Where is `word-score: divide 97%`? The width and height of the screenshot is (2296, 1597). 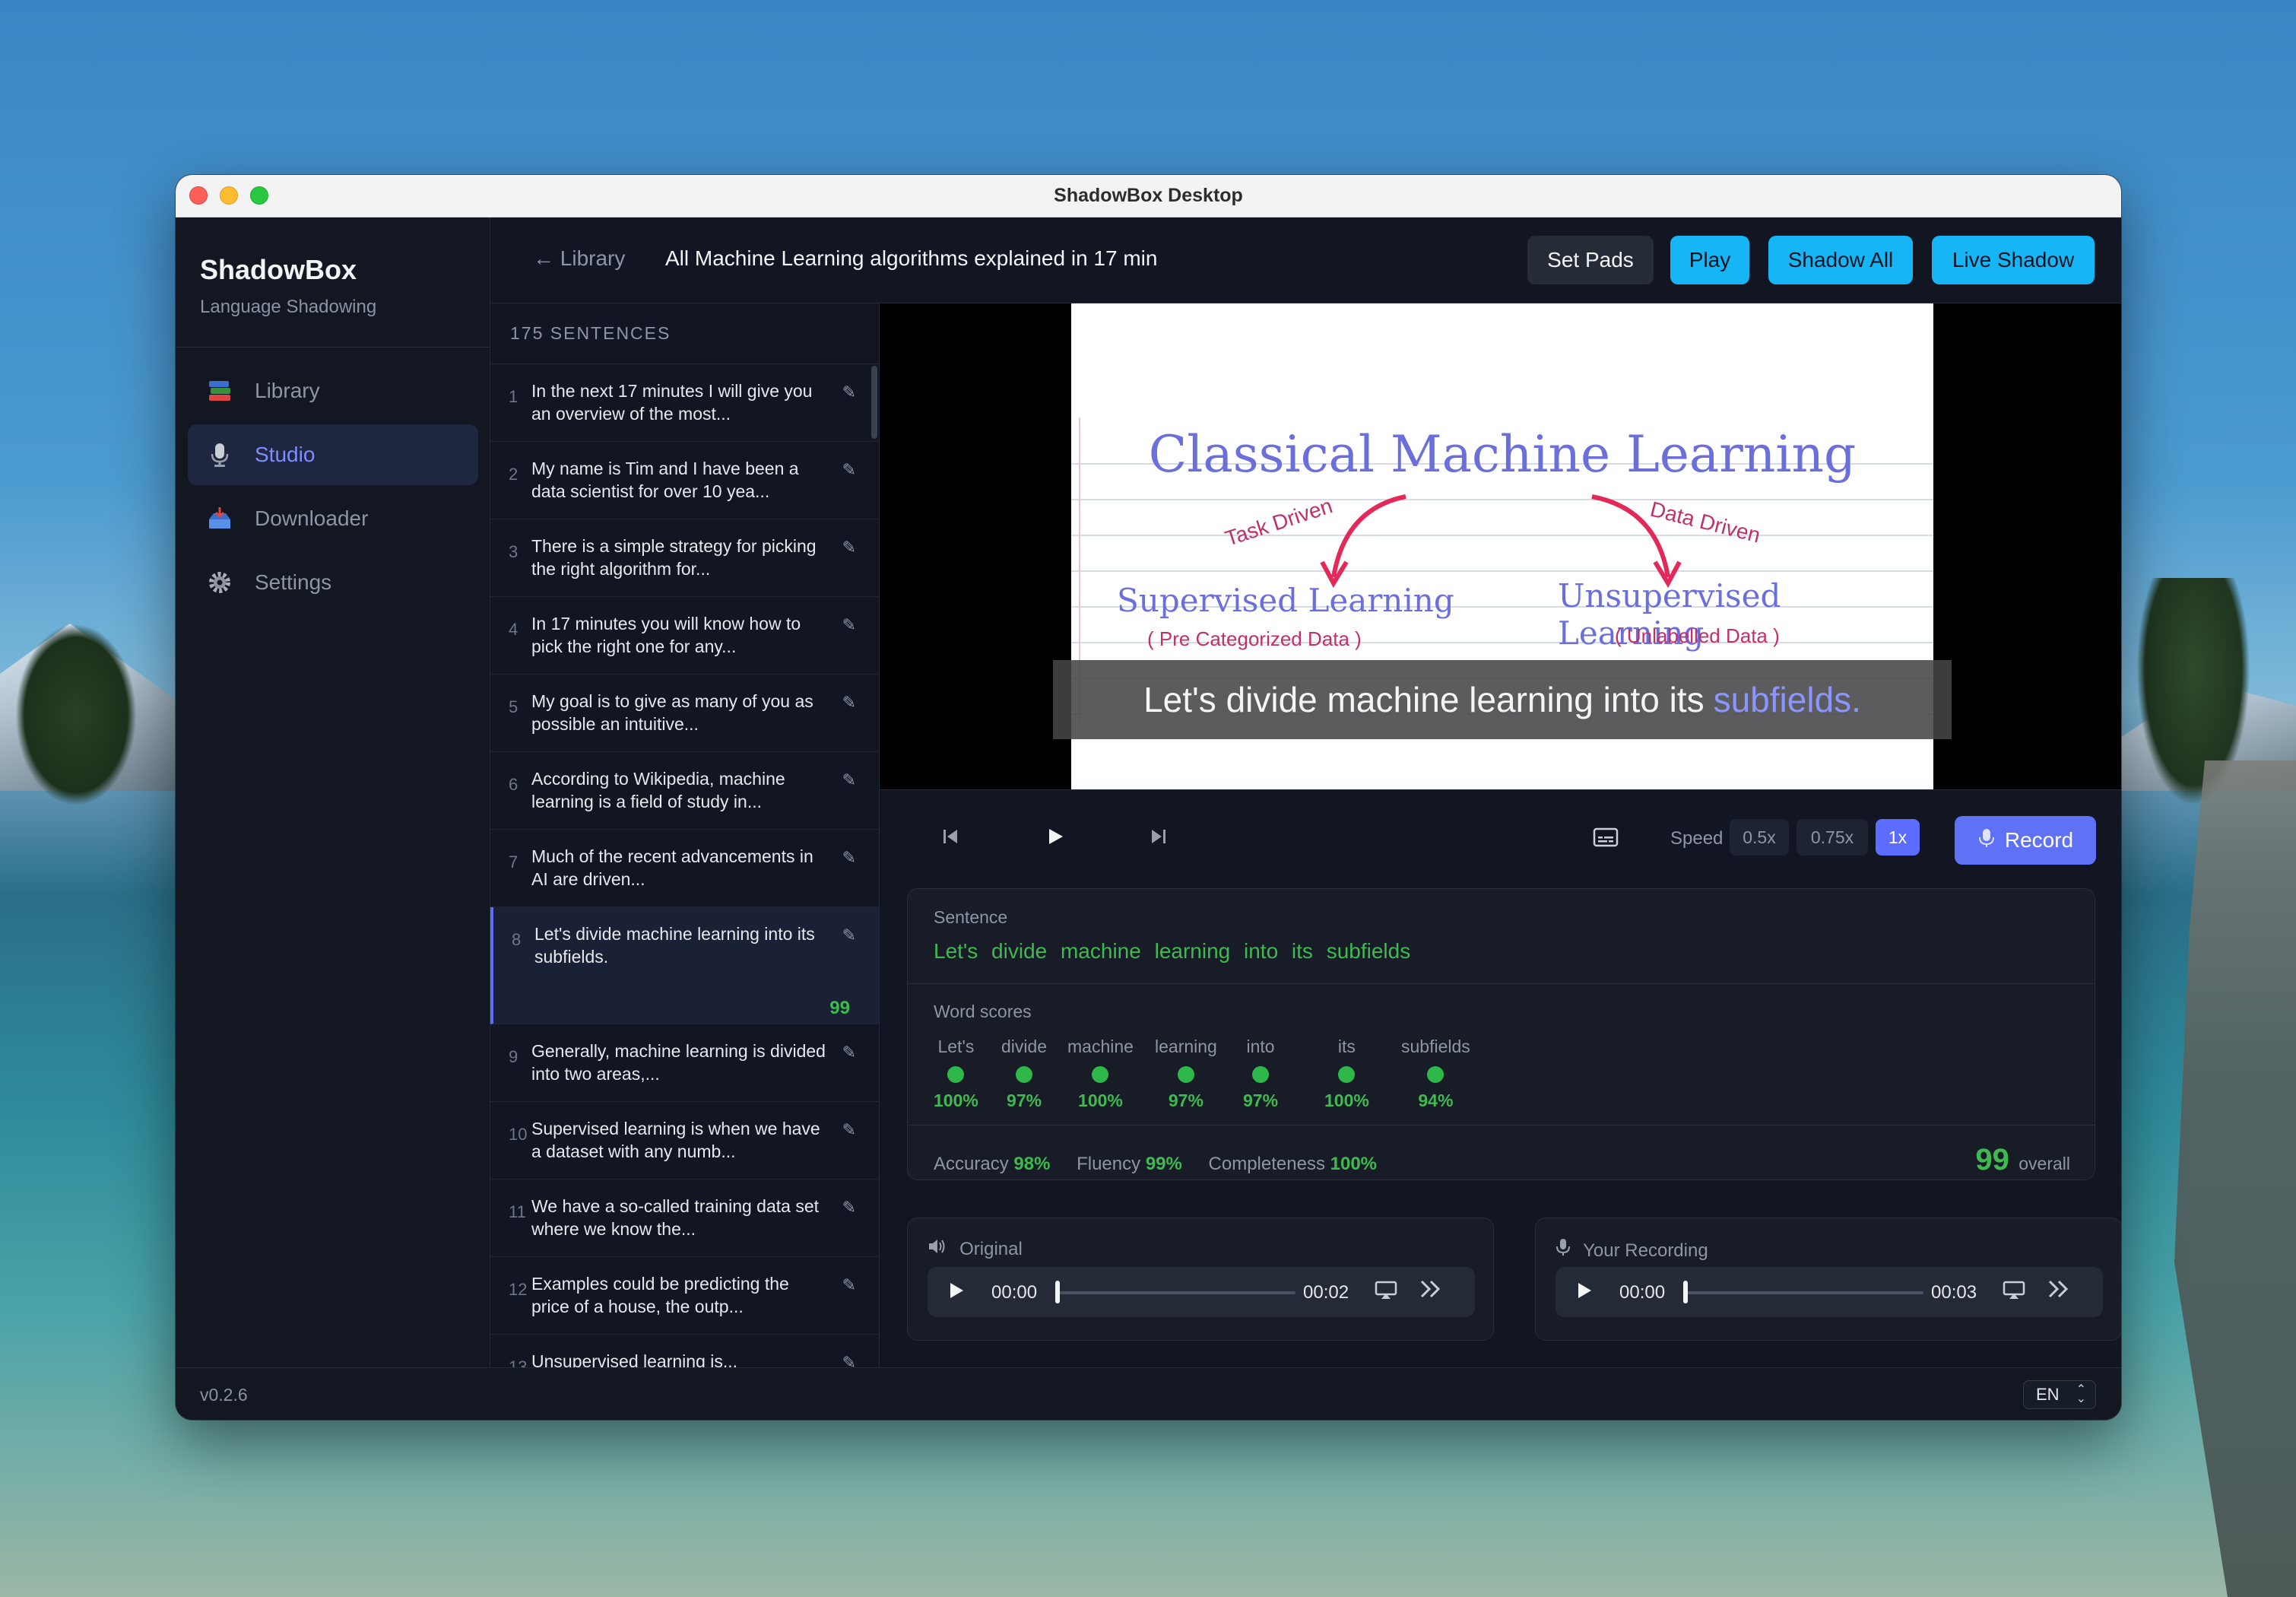
word-score: divide 97% is located at coordinates (1024, 1074).